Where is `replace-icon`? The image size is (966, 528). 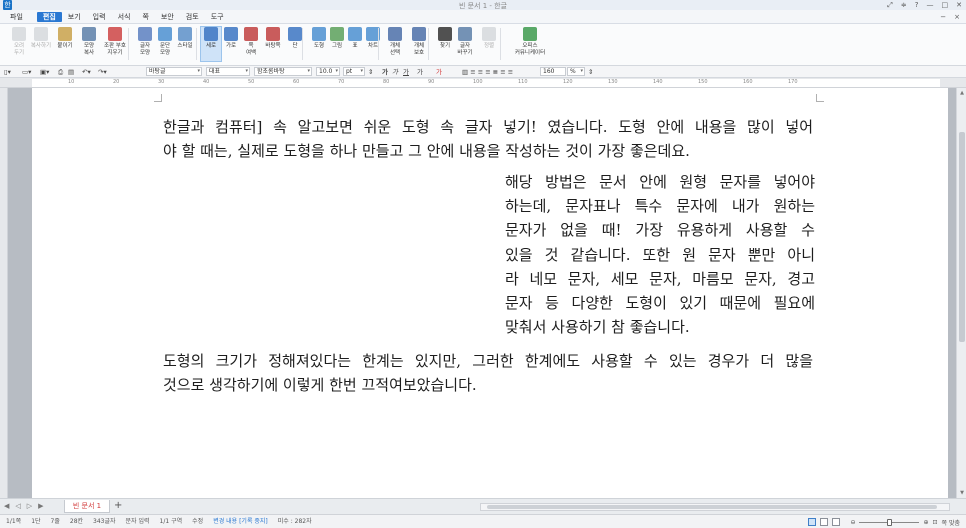 replace-icon is located at coordinates (465, 34).